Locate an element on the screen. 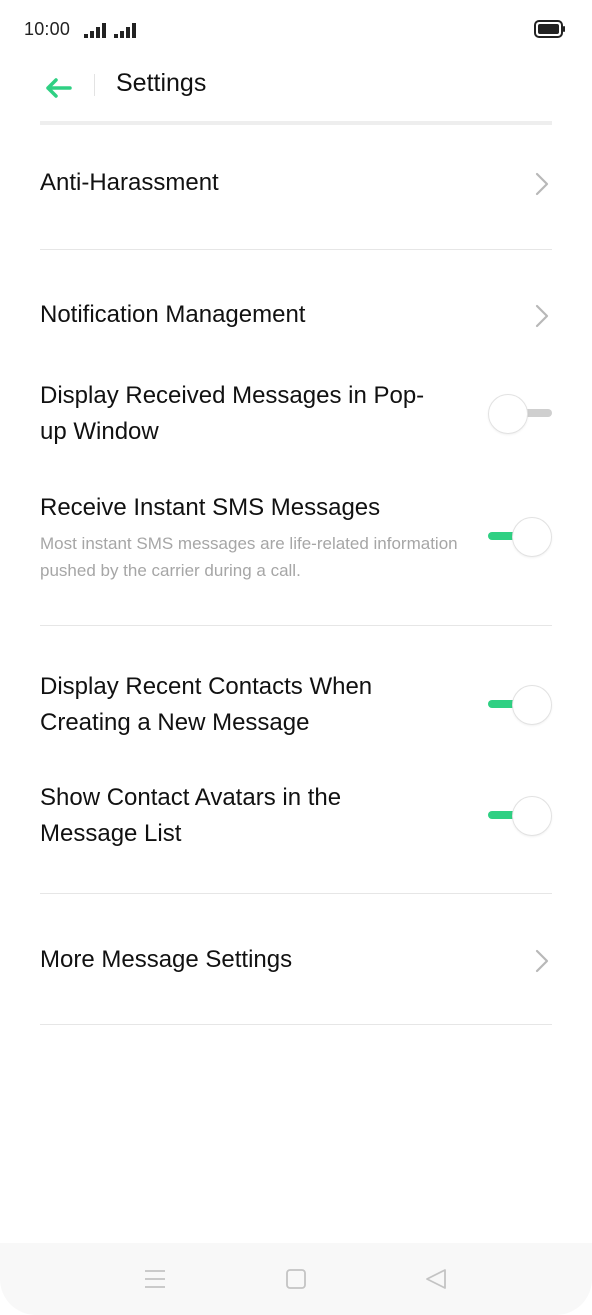  popup-window-toggle is located at coordinates (520, 414).